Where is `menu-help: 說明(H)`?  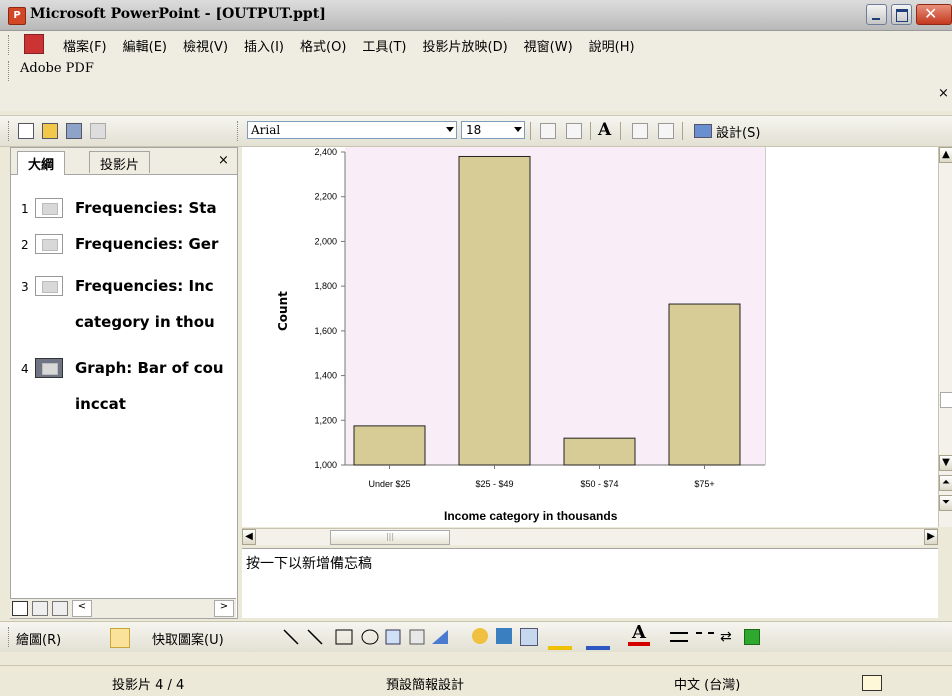
menu-help: 說明(H) is located at coordinates (612, 45).